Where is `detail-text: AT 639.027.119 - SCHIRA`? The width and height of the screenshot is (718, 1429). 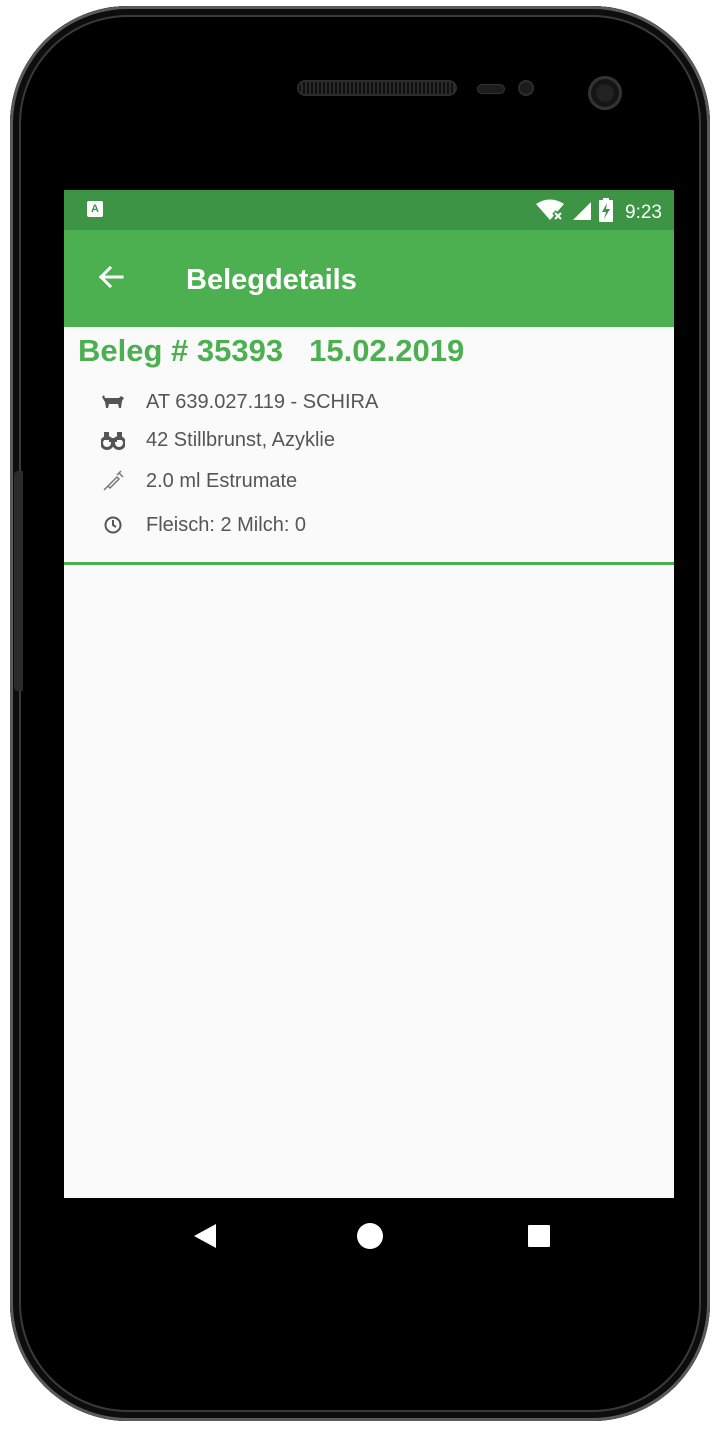 detail-text: AT 639.027.119 - SCHIRA is located at coordinates (262, 401).